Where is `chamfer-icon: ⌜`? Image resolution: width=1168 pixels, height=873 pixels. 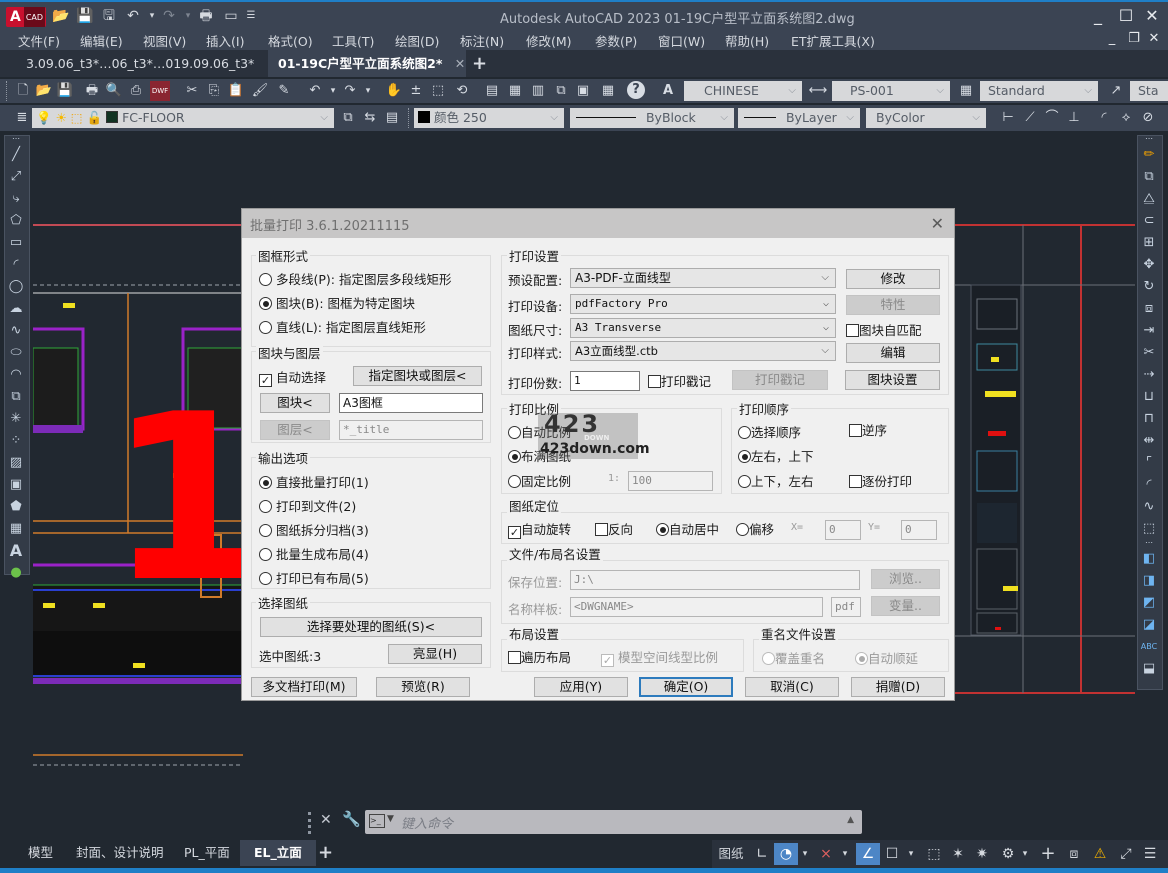 chamfer-icon: ⌜ is located at coordinates (1149, 463).